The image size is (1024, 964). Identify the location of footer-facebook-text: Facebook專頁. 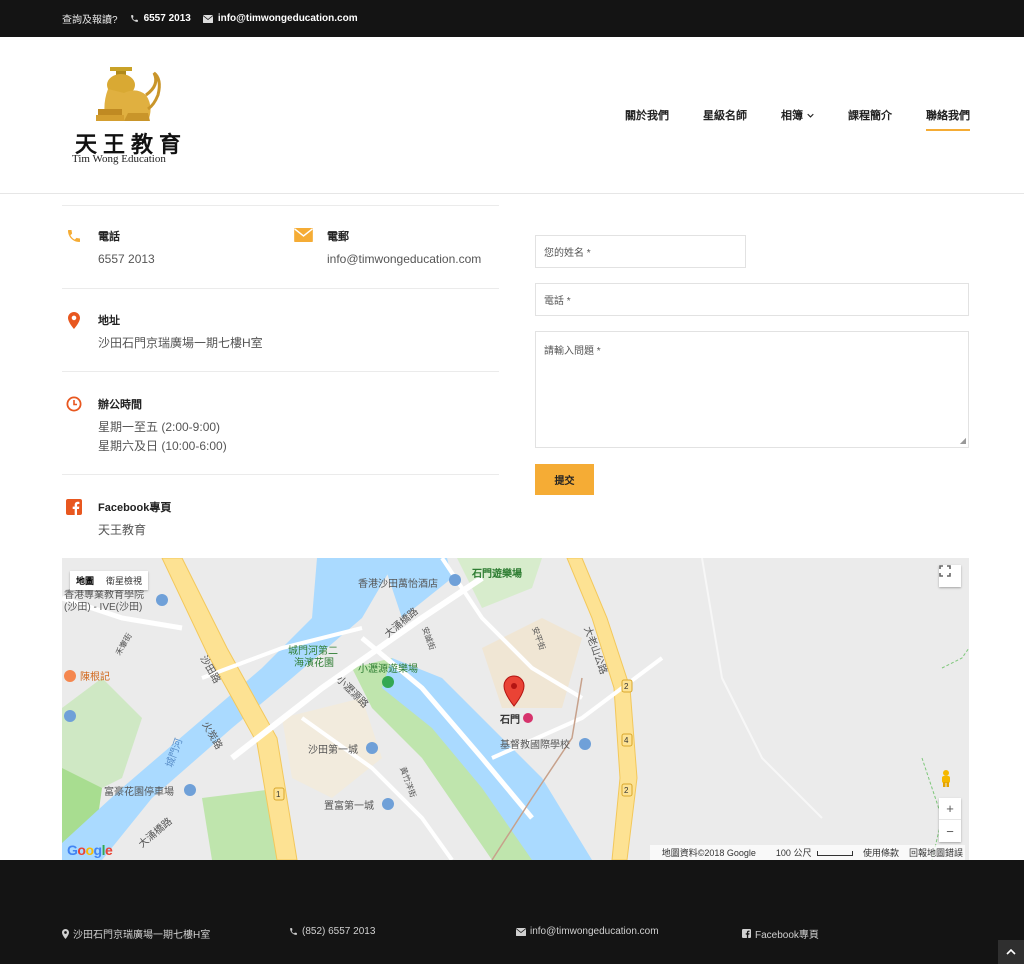
(787, 935).